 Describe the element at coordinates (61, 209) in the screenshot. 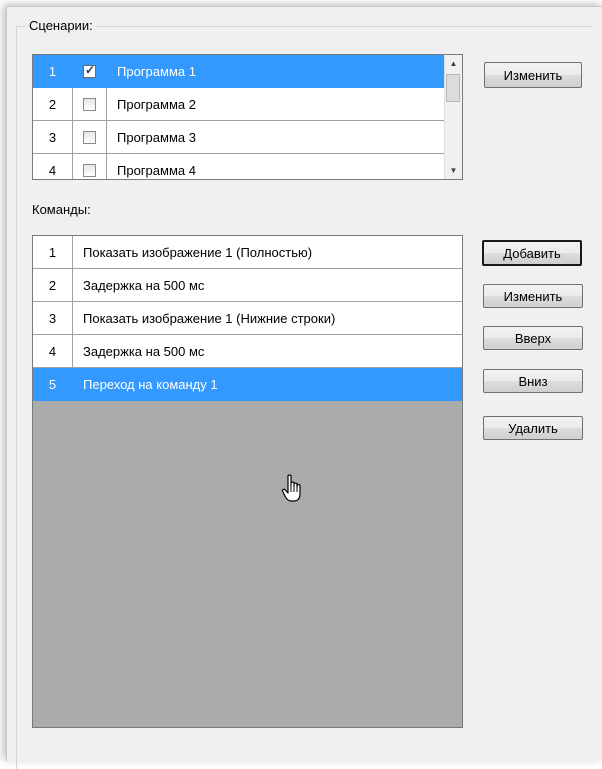

I see `commands-label: Команды:` at that location.